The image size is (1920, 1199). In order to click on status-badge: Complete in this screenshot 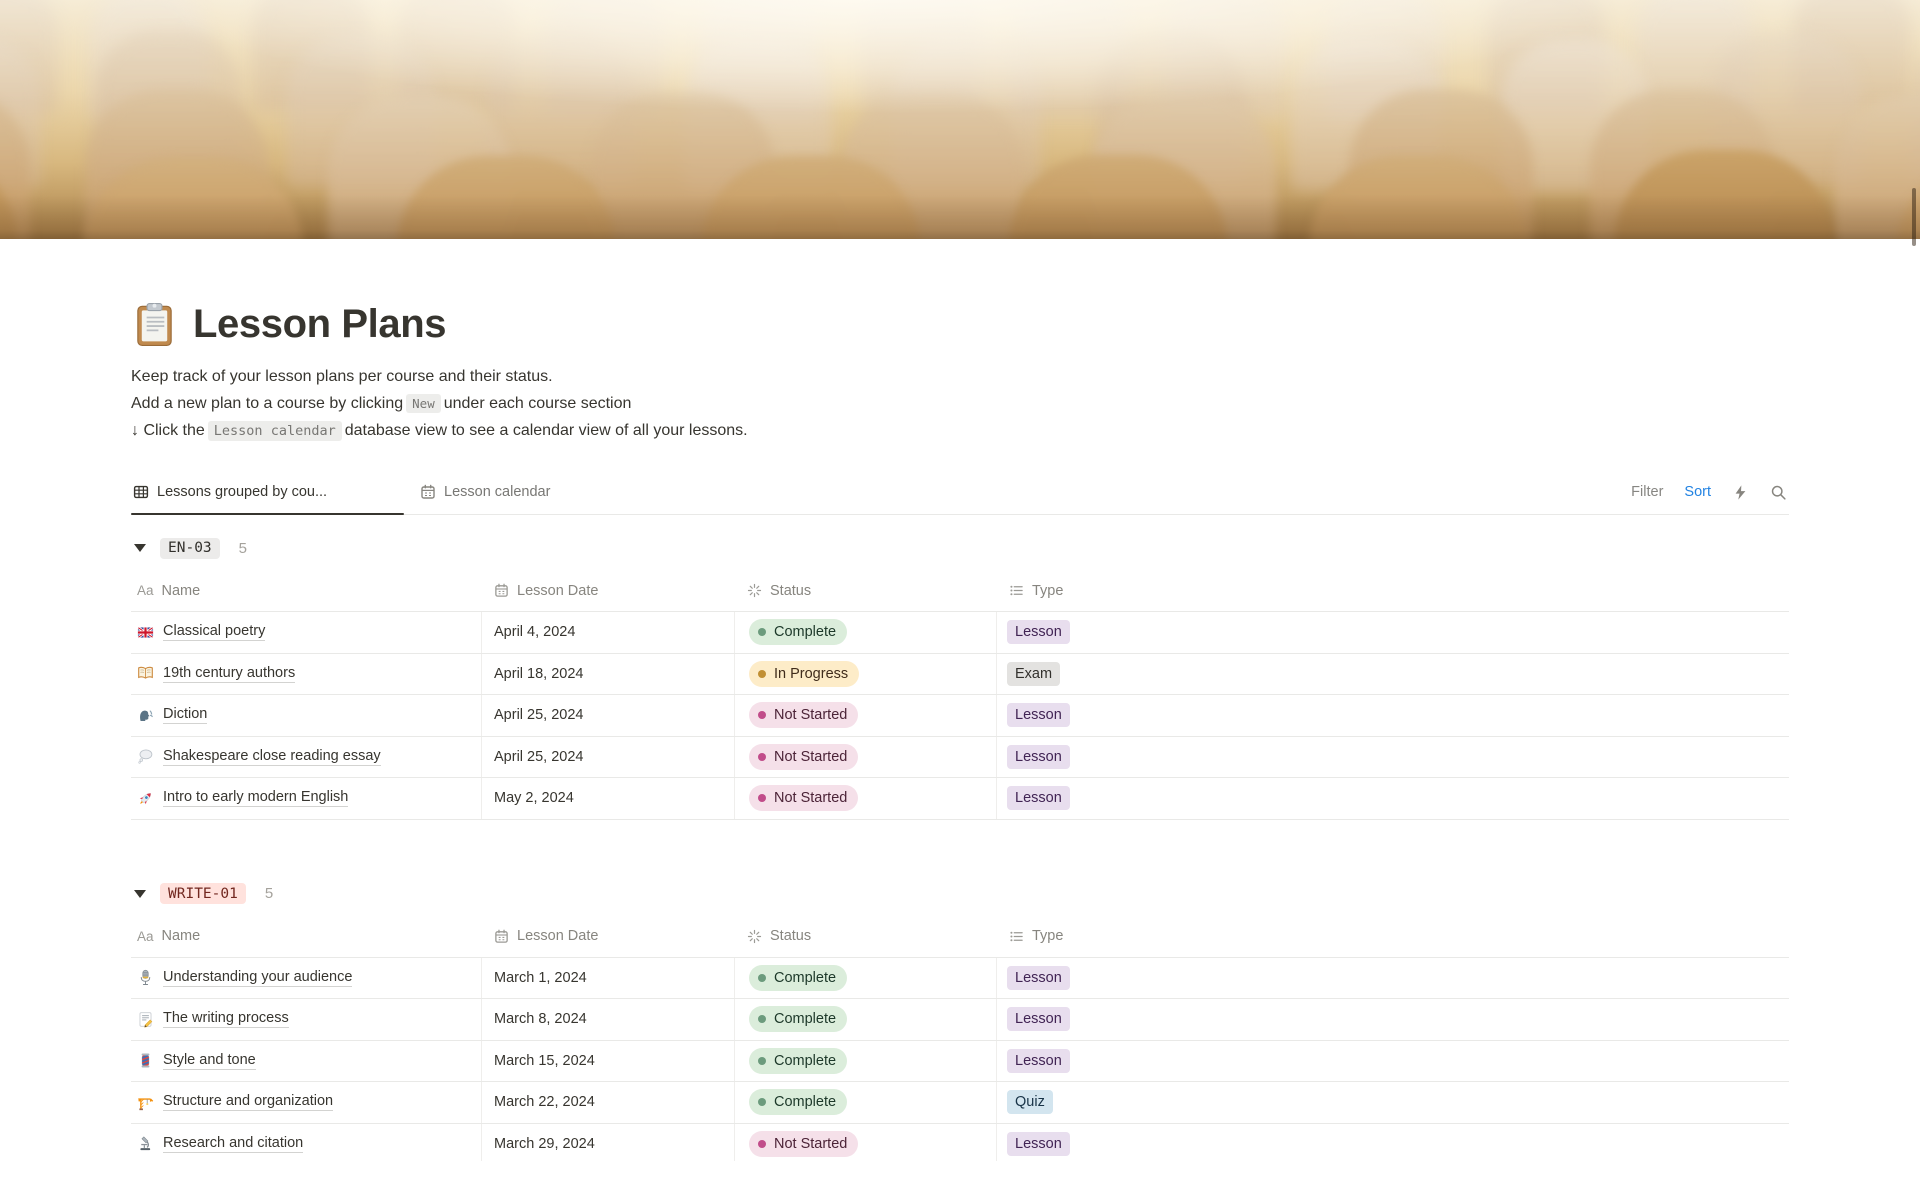, I will do `click(798, 977)`.